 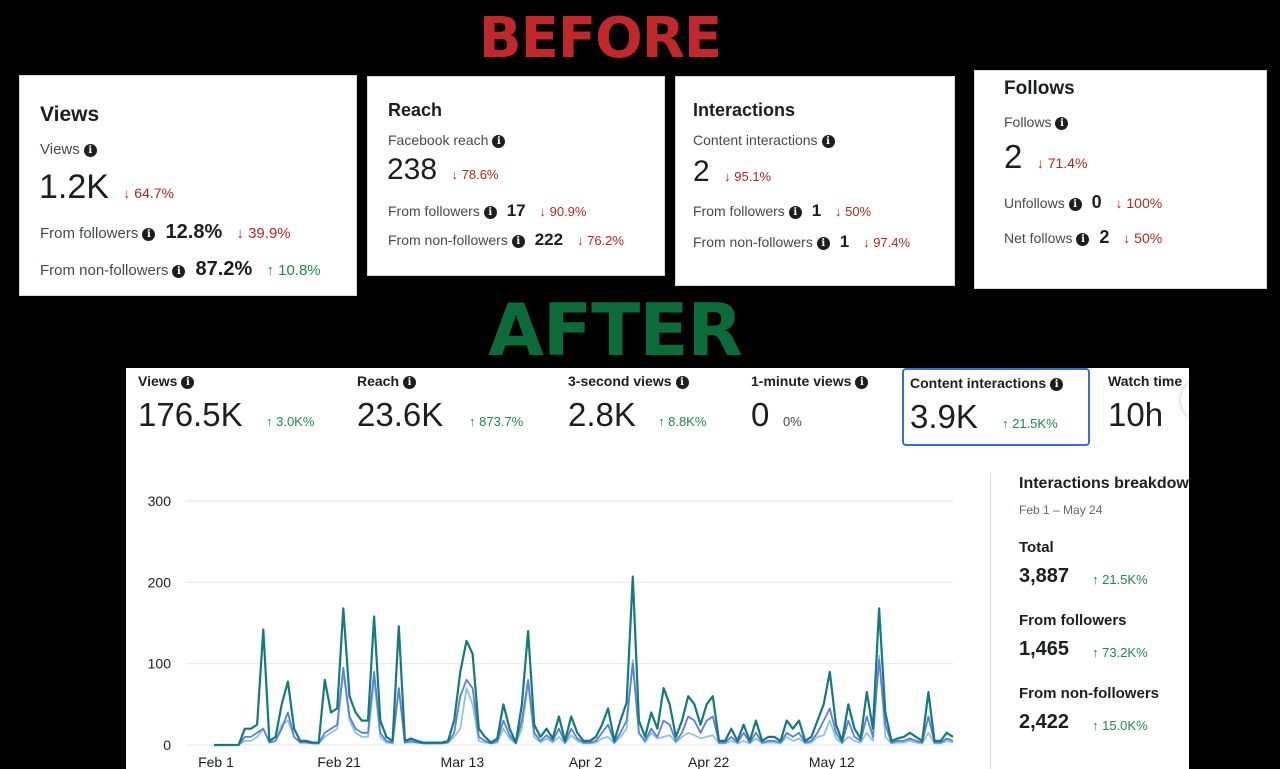 What do you see at coordinates (586, 761) in the screenshot?
I see `x-tick-label: Apr 2` at bounding box center [586, 761].